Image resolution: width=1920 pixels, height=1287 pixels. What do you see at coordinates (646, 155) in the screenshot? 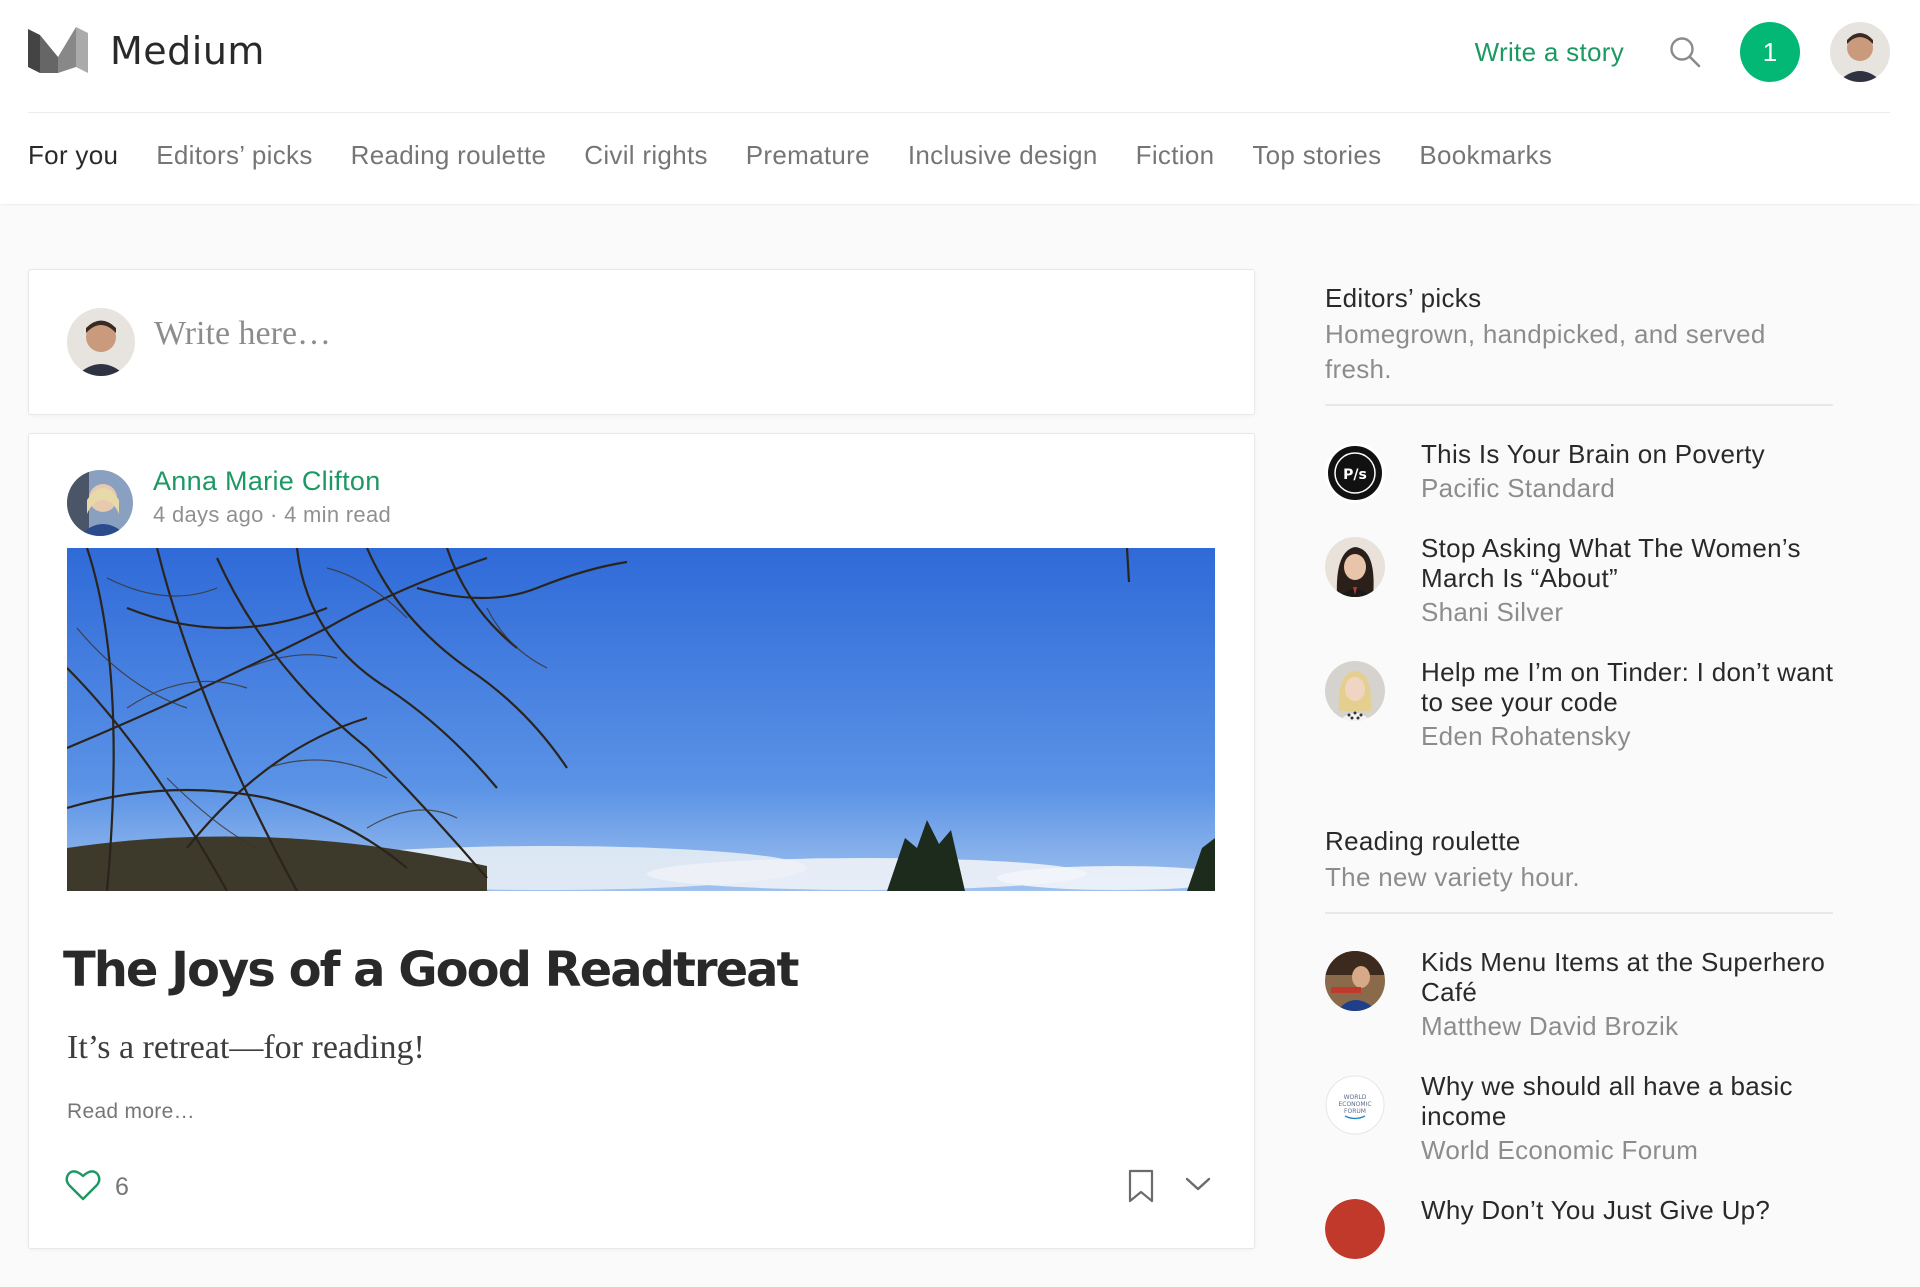
I see `nav-civil-rights: Civil rights` at bounding box center [646, 155].